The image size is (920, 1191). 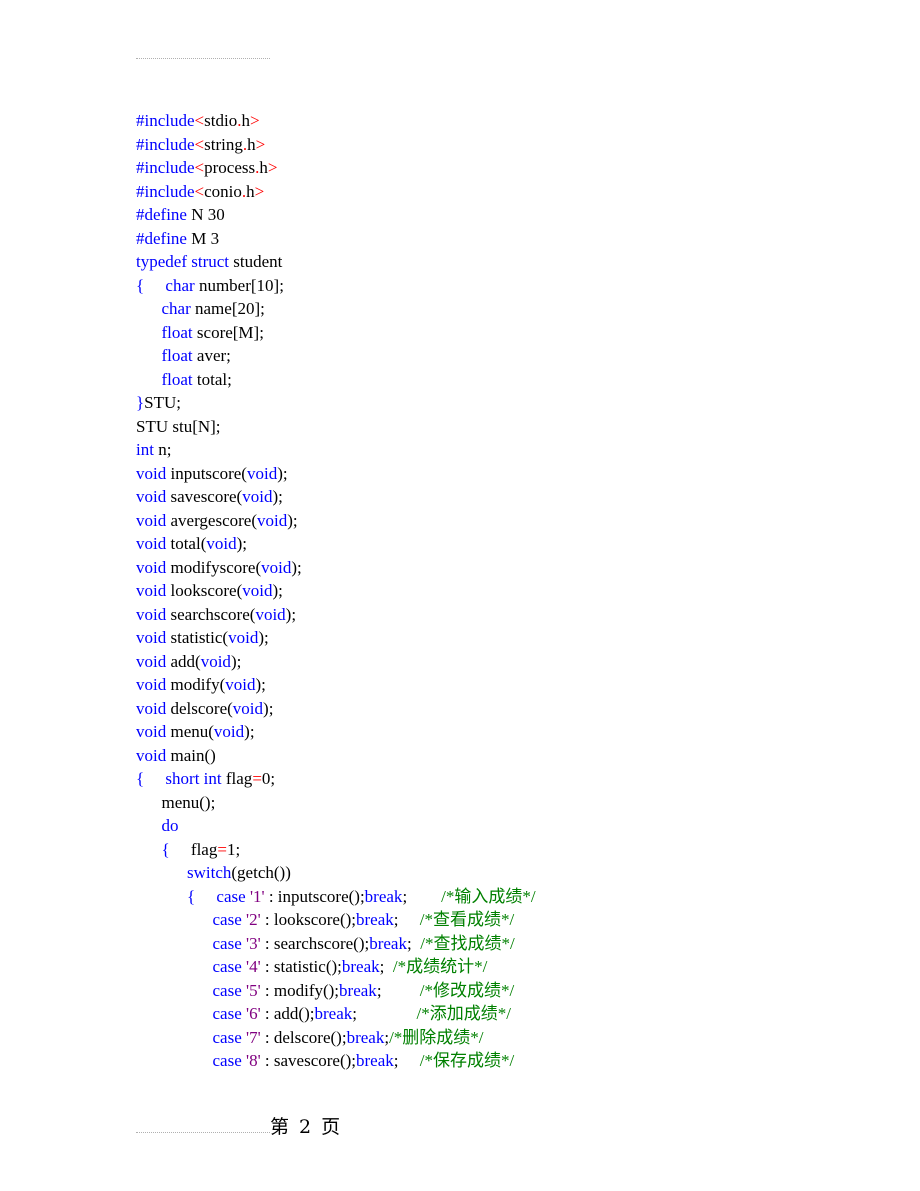 I want to click on code-text-token: : searchscore();, so click(x=315, y=943).